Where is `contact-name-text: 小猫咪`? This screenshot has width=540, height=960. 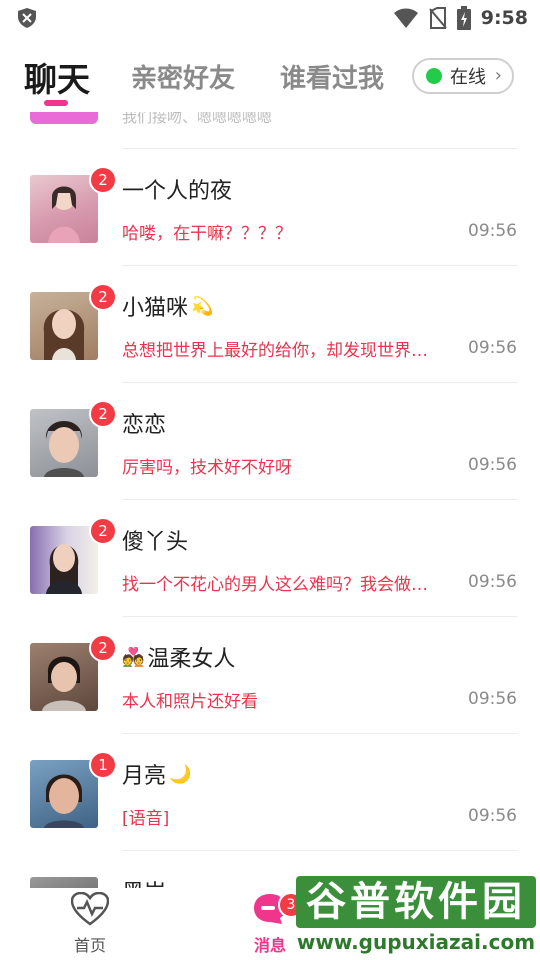 contact-name-text: 小猫咪 is located at coordinates (155, 308).